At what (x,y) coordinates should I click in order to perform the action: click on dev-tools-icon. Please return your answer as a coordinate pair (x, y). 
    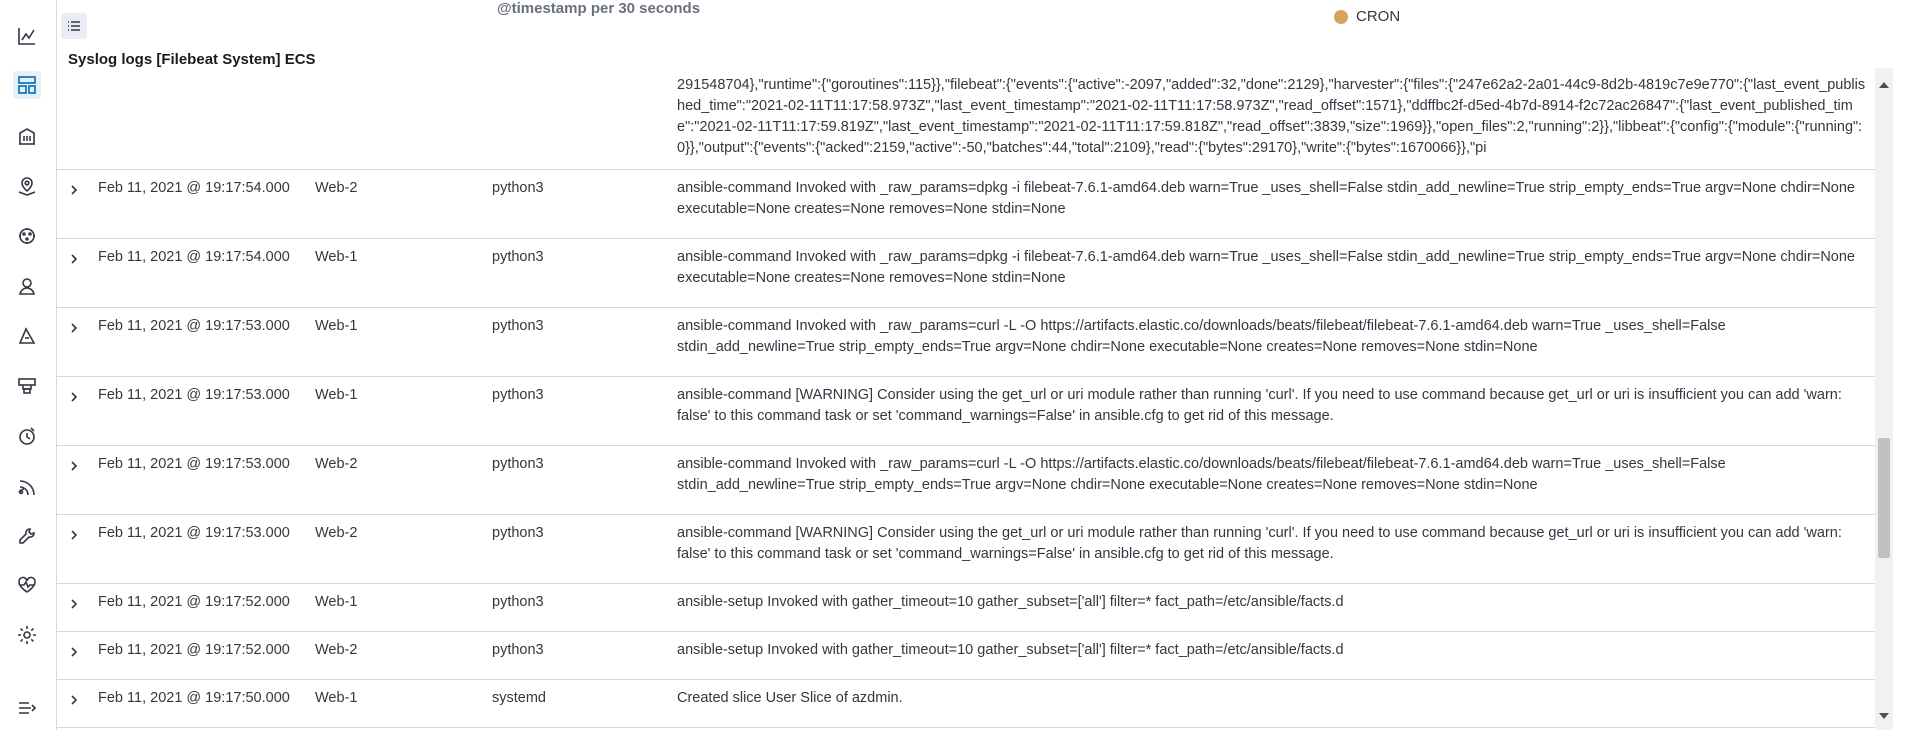
    Looking at the image, I should click on (27, 536).